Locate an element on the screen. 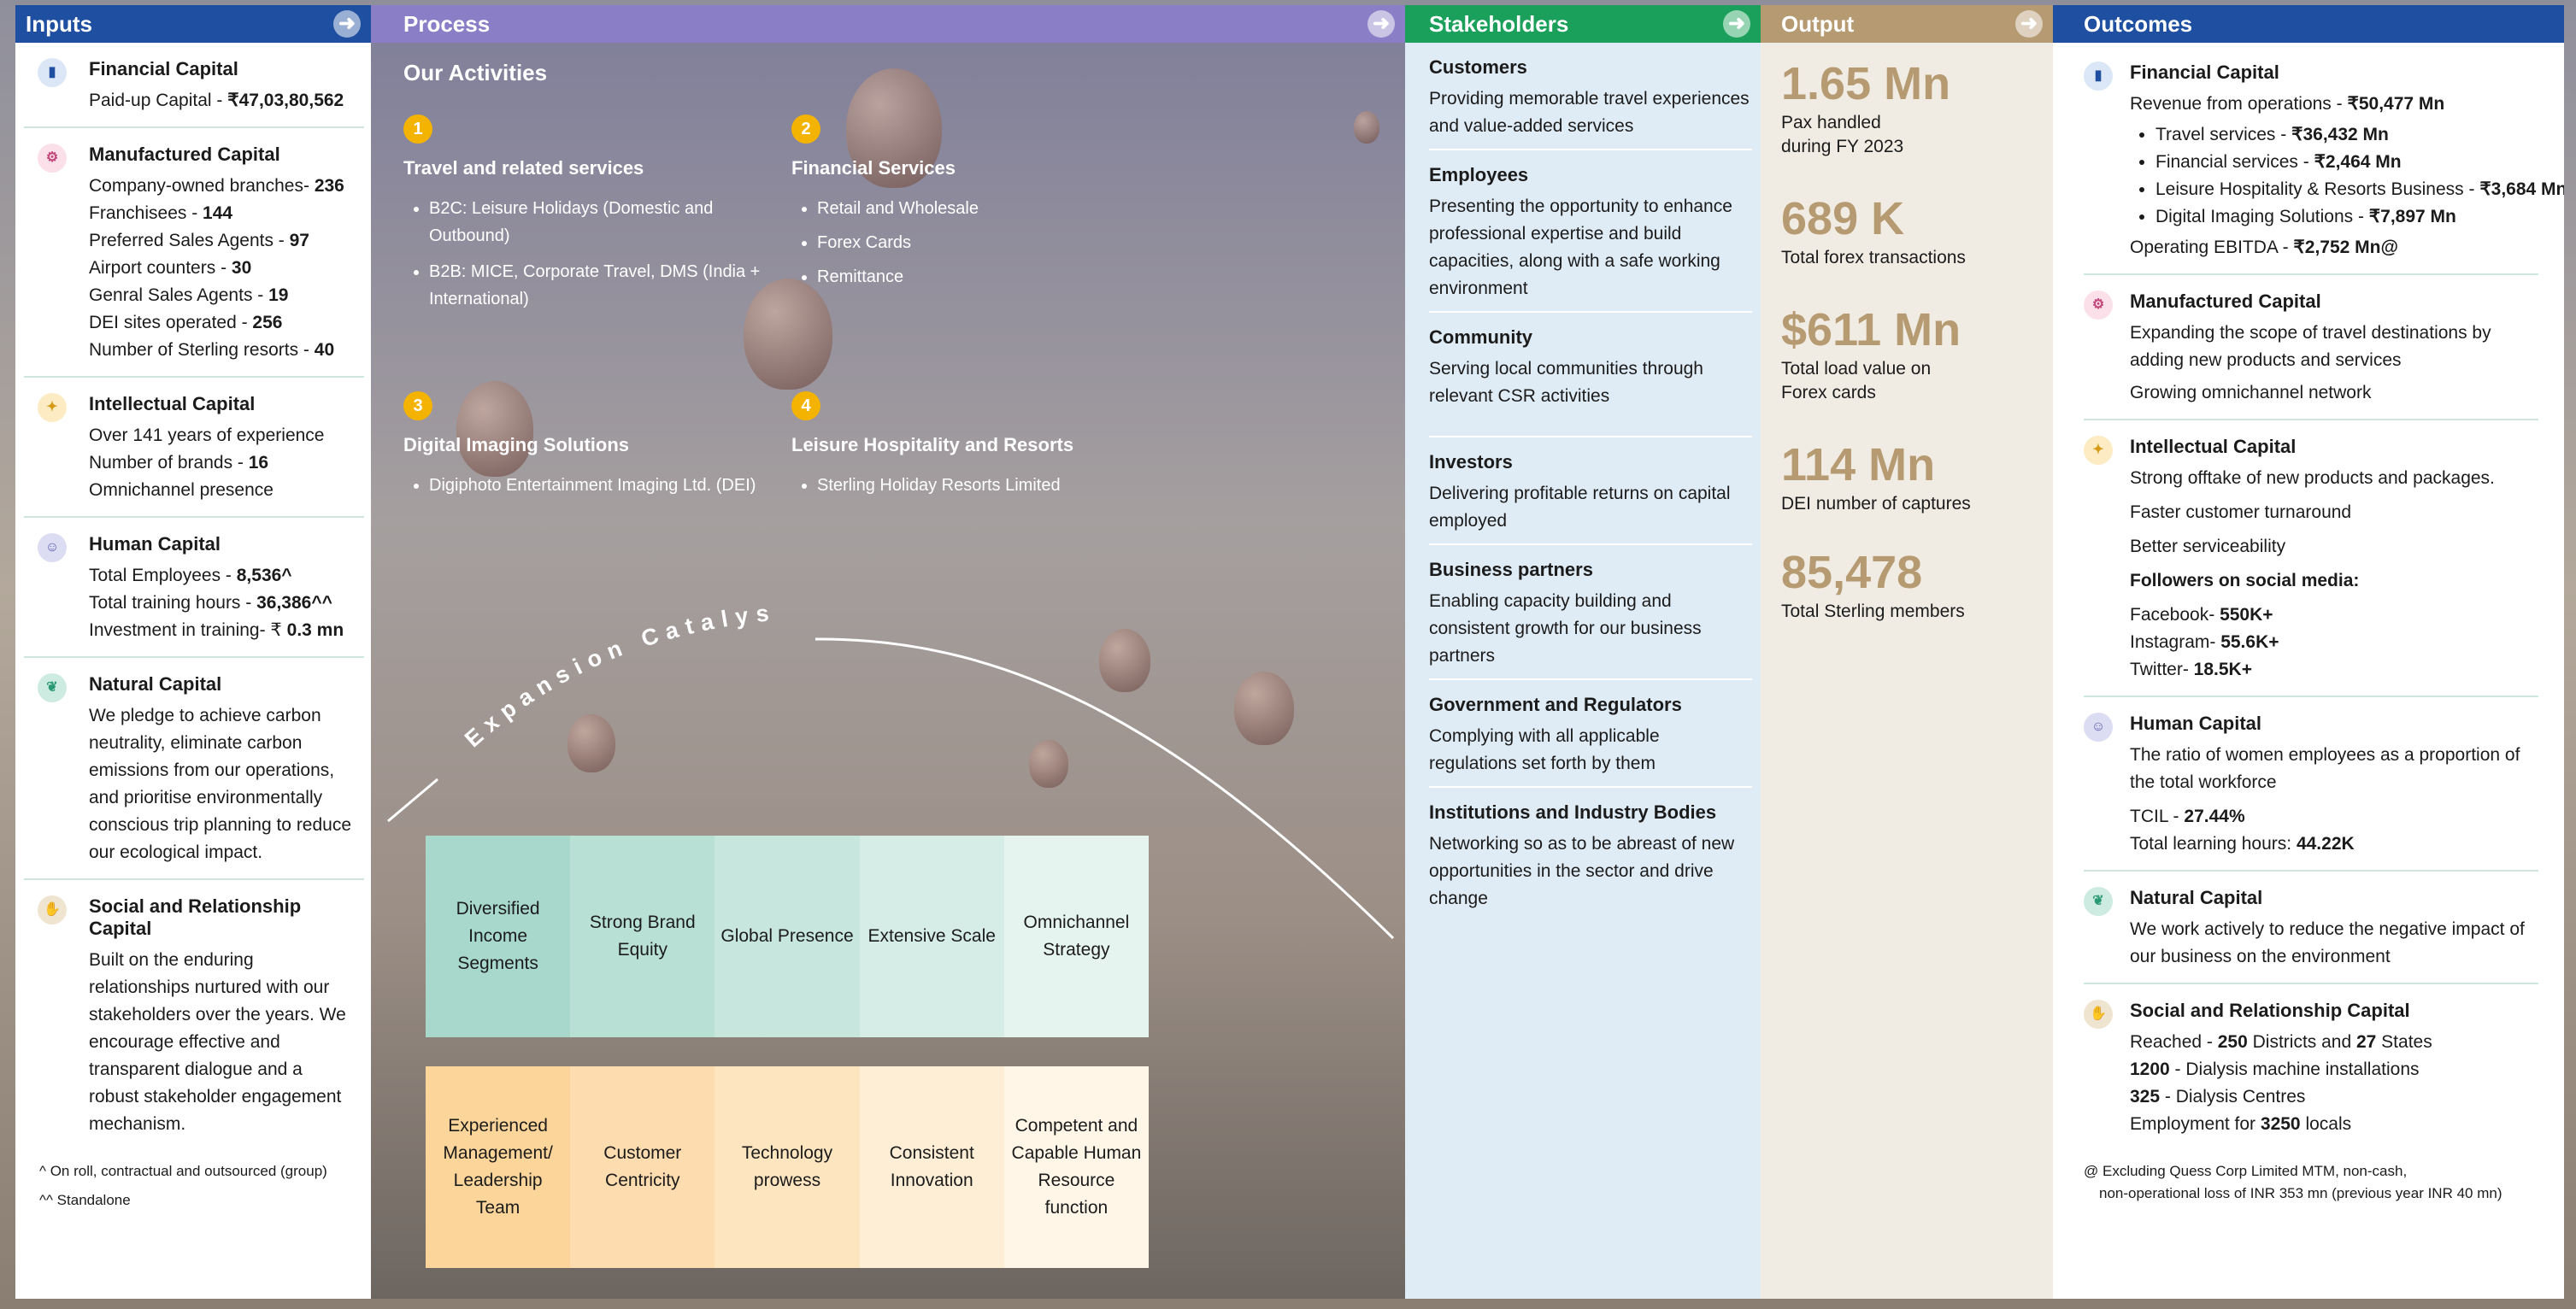 This screenshot has width=2576, height=1309. section-title: Social and Relationship Capital is located at coordinates (2270, 1010).